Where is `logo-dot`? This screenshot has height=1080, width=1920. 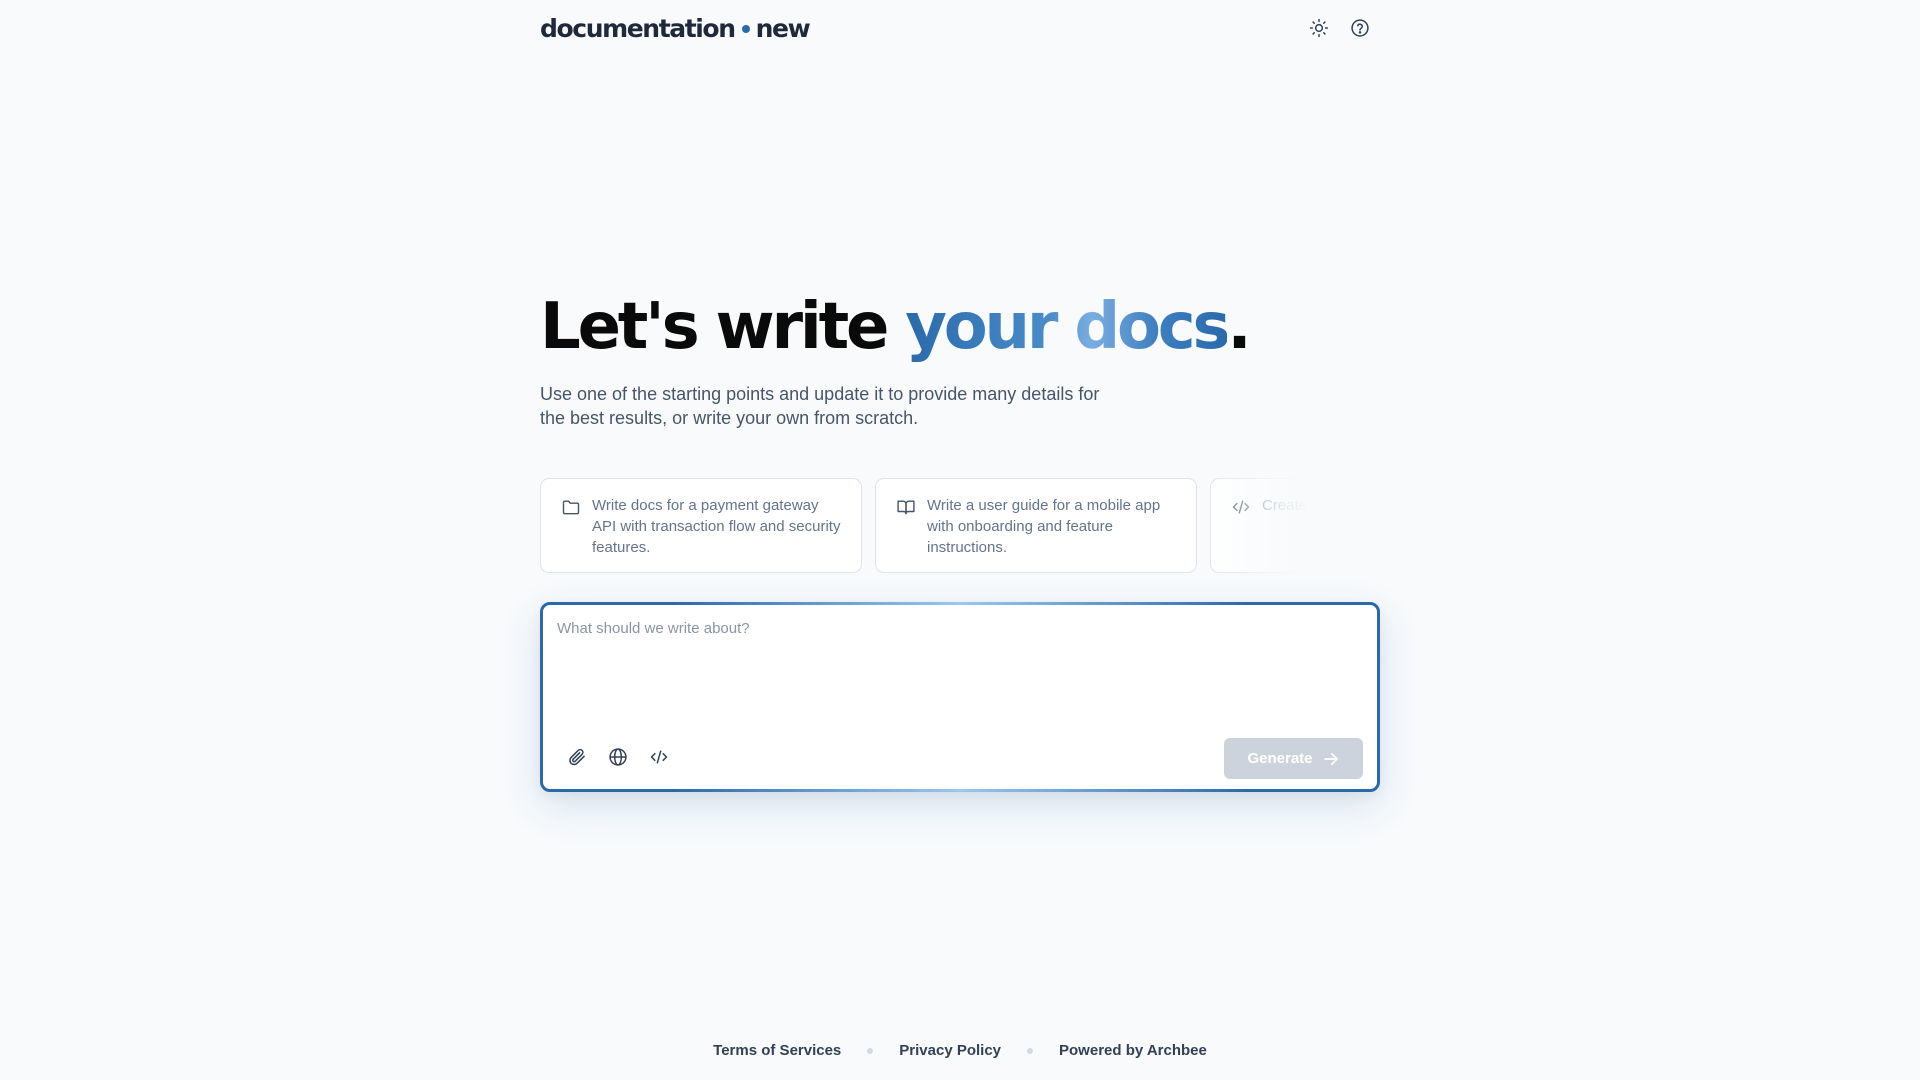
logo-dot is located at coordinates (745, 29).